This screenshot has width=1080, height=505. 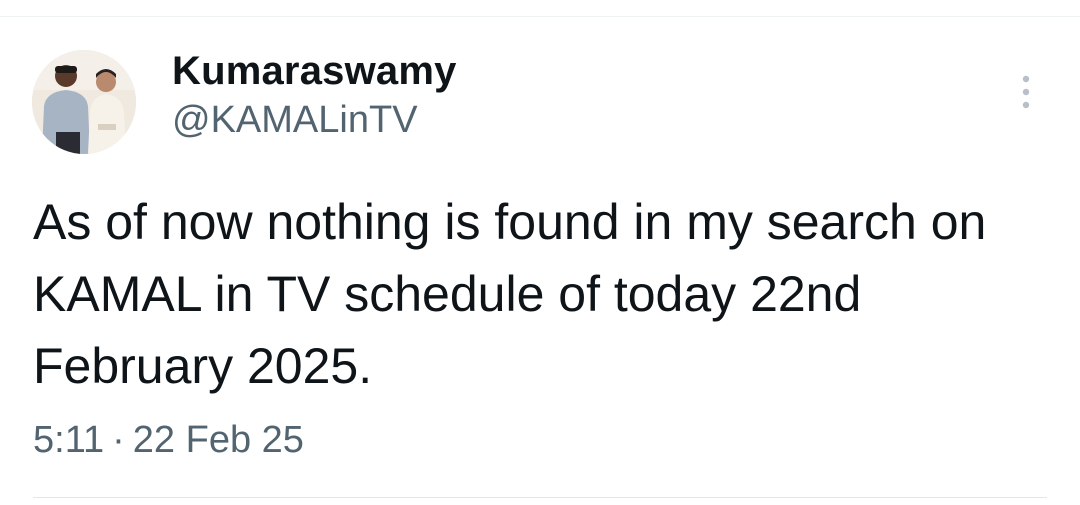 I want to click on avatar, so click(x=84, y=102).